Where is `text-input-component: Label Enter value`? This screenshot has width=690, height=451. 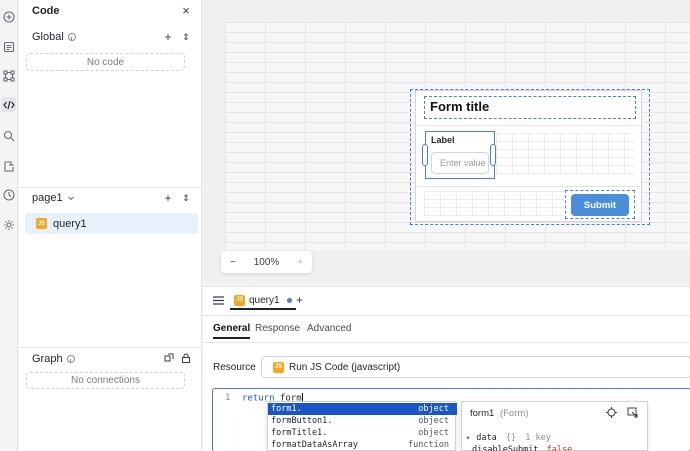 text-input-component: Label Enter value is located at coordinates (459, 155).